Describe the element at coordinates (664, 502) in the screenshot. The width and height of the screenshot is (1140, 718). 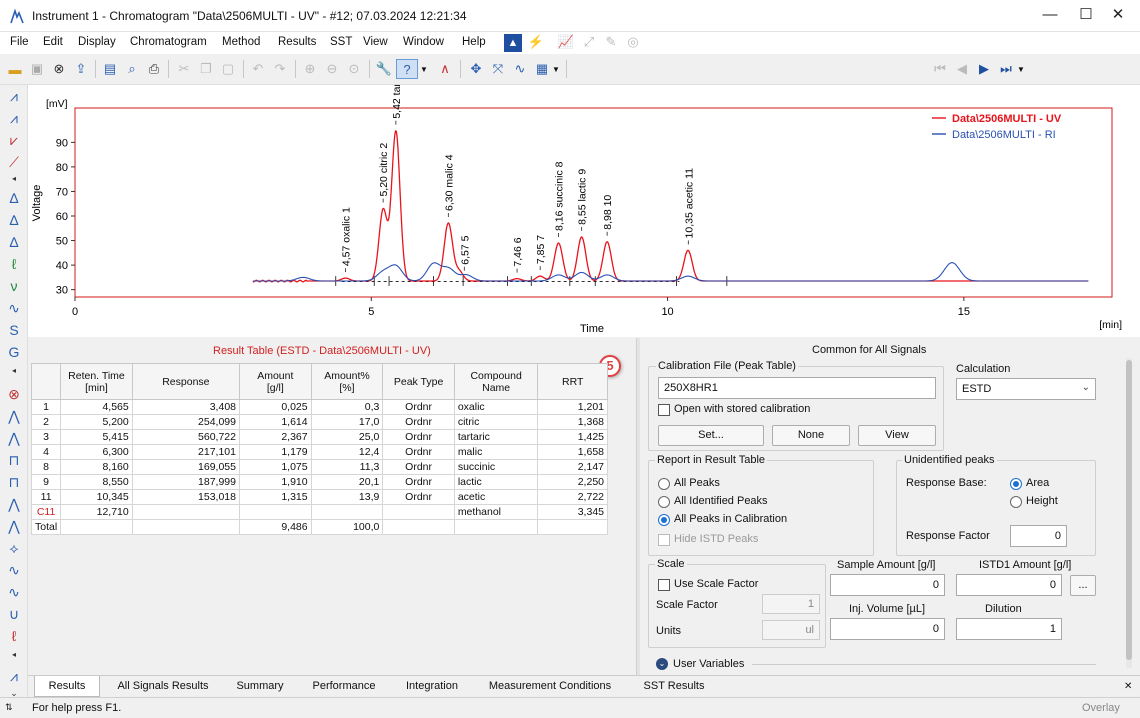
I see `radio-identified-peaks` at that location.